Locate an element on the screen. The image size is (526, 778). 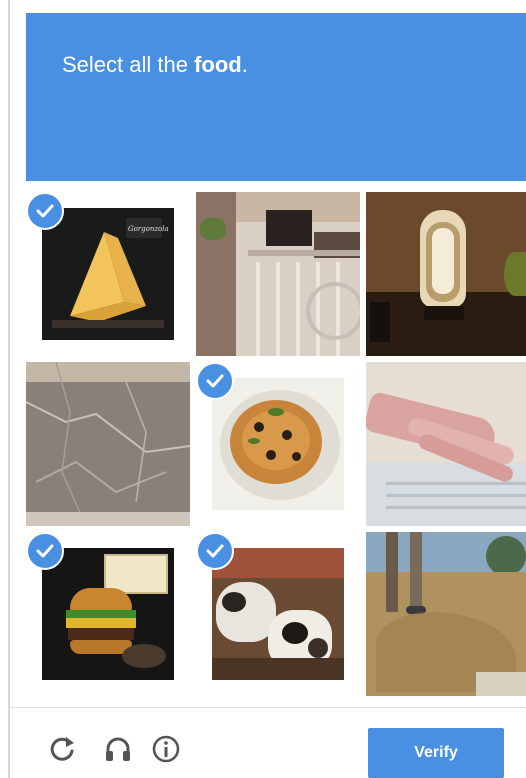
marble-veins is located at coordinates (108, 444).